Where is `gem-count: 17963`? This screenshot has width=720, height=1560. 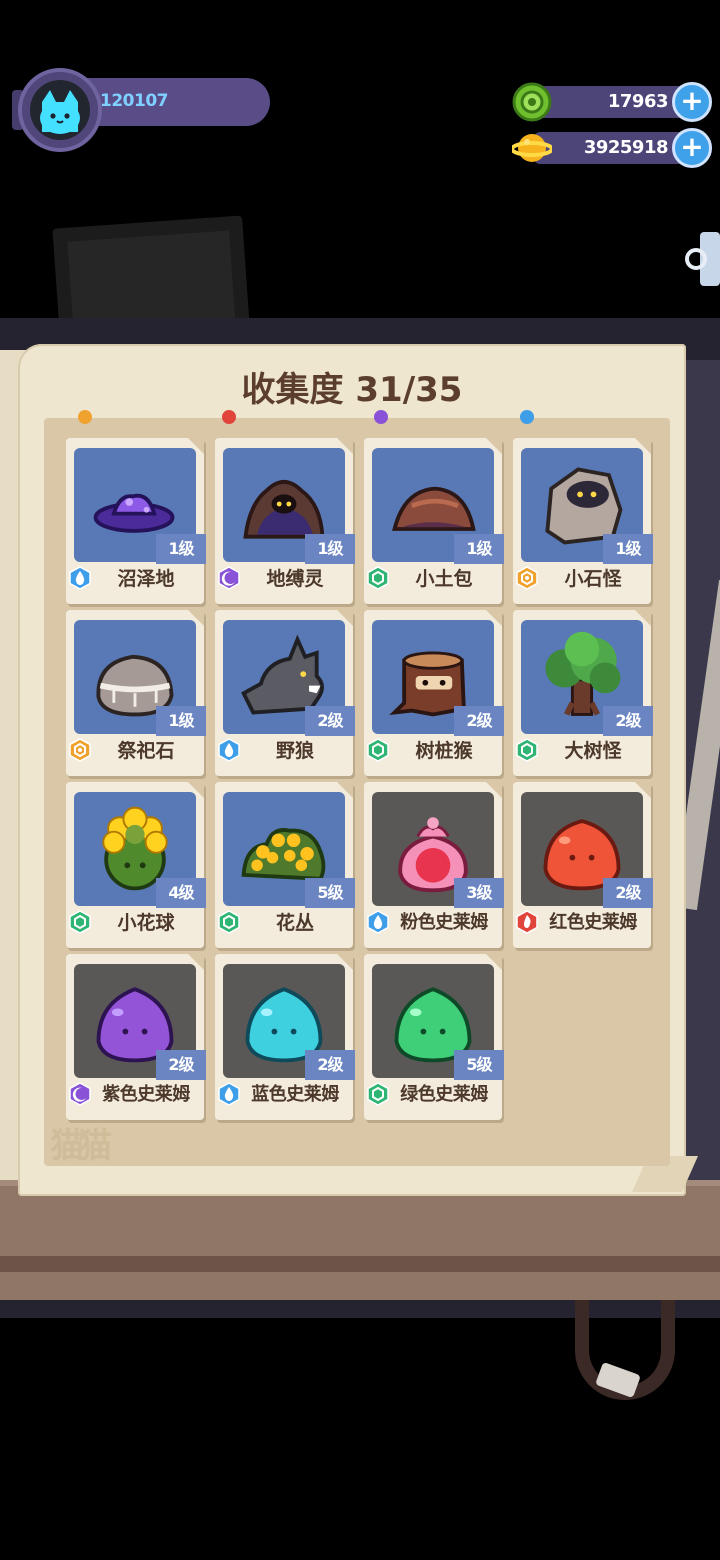
gem-count: 17963 is located at coordinates (638, 101).